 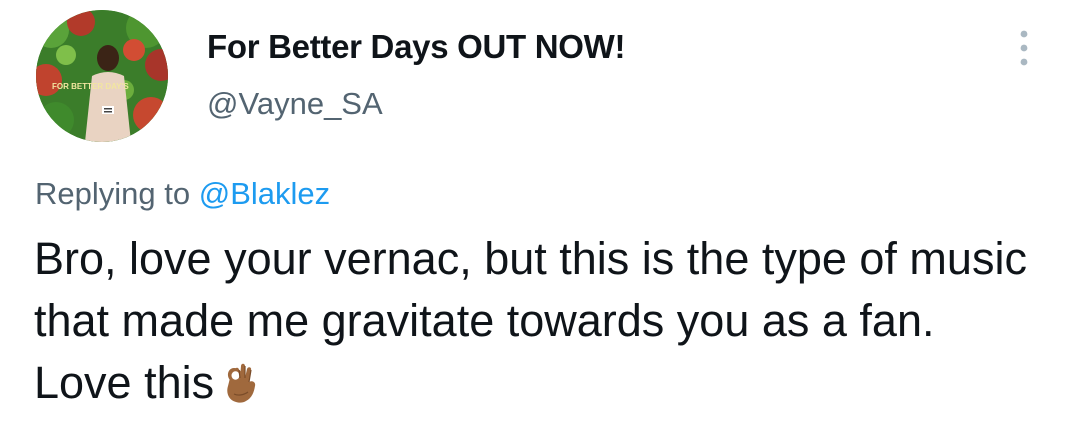 What do you see at coordinates (113, 193) in the screenshot?
I see `replying-to-label: Replying to` at bounding box center [113, 193].